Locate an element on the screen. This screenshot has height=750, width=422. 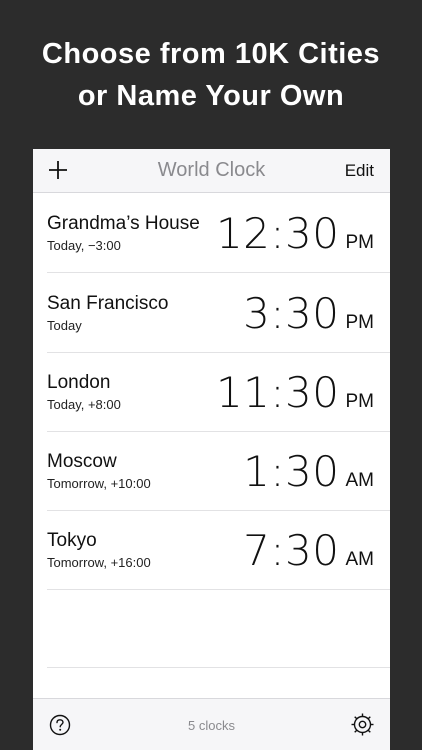
page-title: World Clock is located at coordinates (211, 170).